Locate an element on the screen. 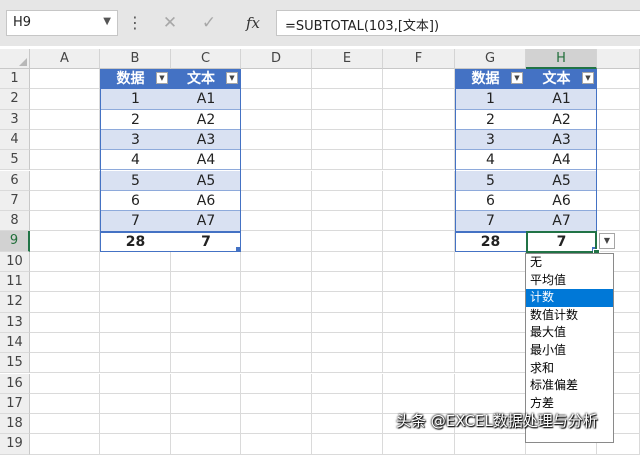 The height and width of the screenshot is (455, 640). row-header-14: 14 is located at coordinates (15, 343).